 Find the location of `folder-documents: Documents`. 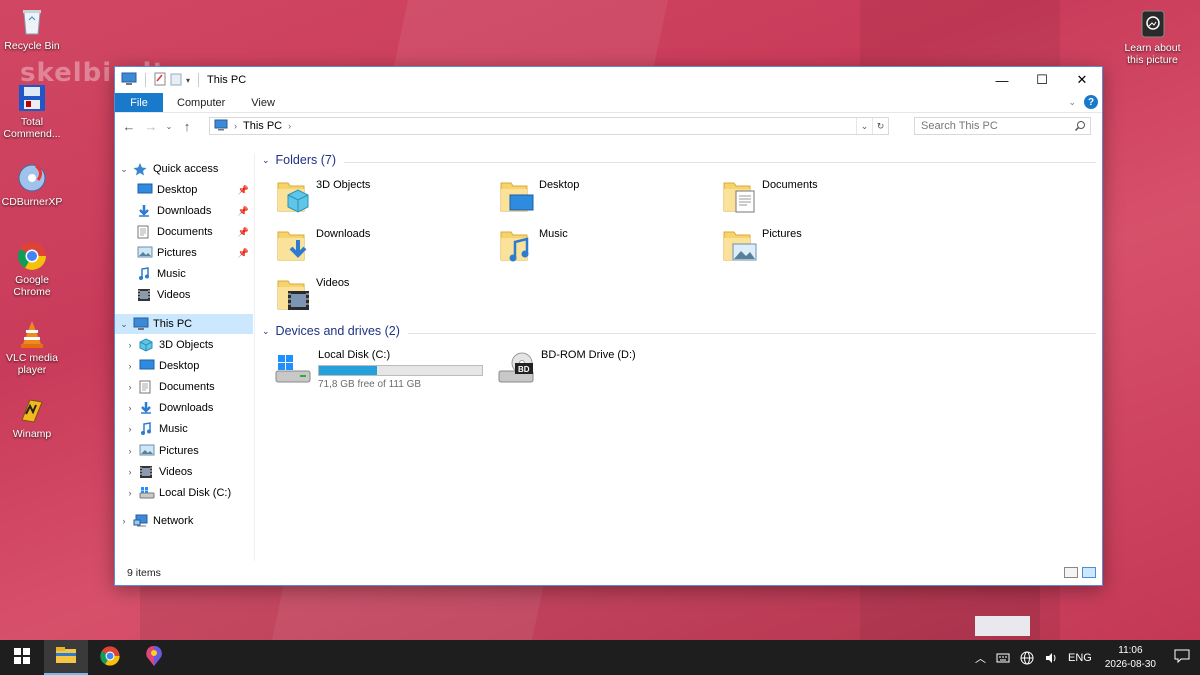

folder-documents: Documents is located at coordinates (832, 199).